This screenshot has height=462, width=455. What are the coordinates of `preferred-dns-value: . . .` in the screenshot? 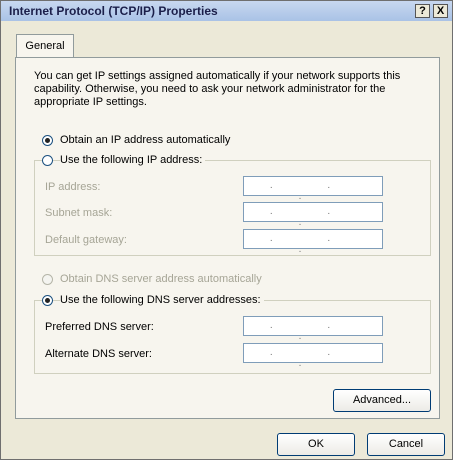 It's located at (313, 331).